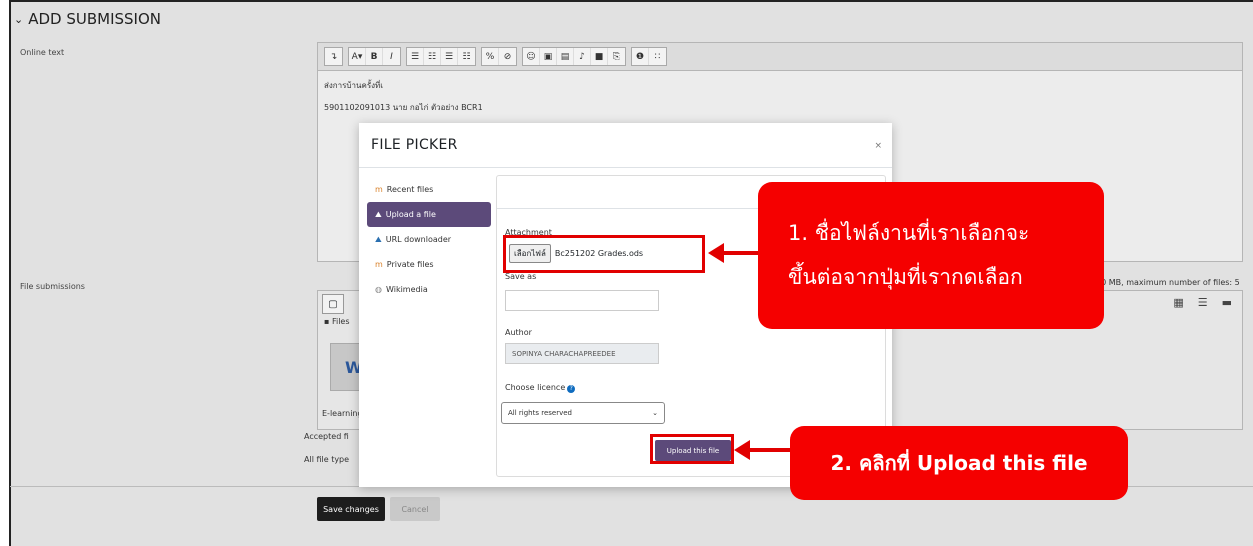 This screenshot has height=546, width=1253. What do you see at coordinates (342, 413) in the screenshot?
I see `file-name: E-learning` at bounding box center [342, 413].